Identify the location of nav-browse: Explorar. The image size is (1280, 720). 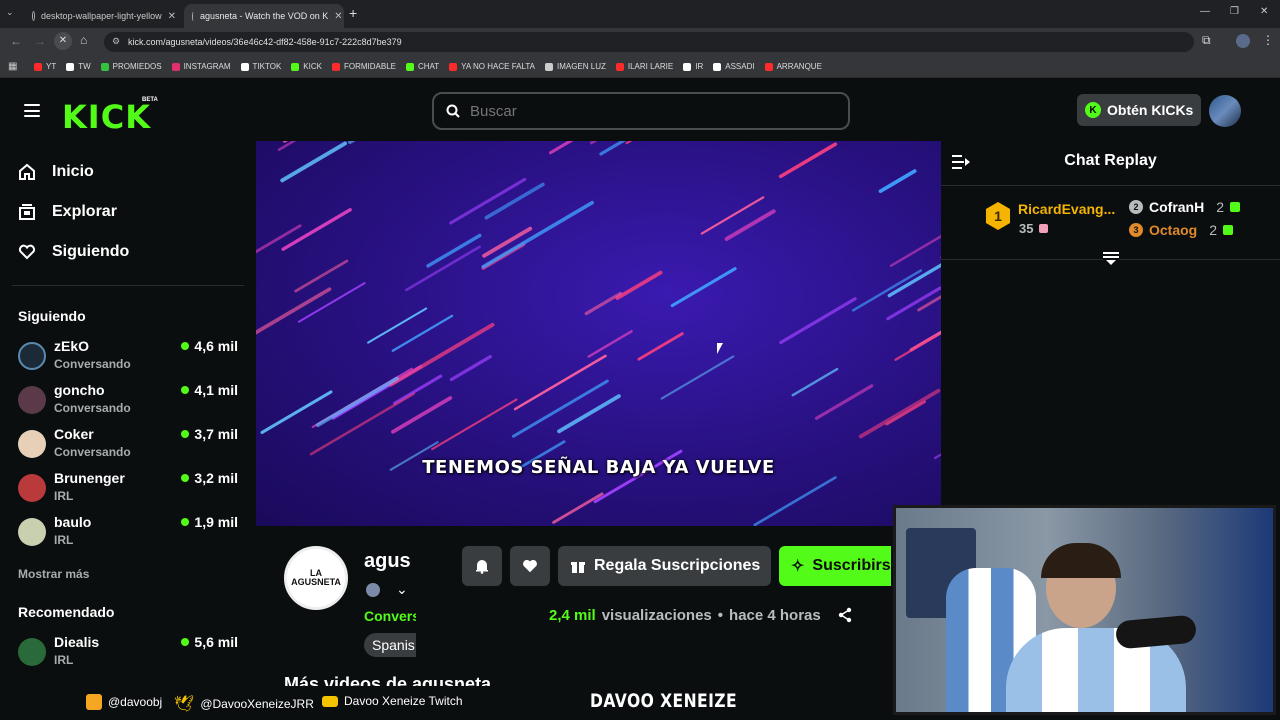
(67, 212).